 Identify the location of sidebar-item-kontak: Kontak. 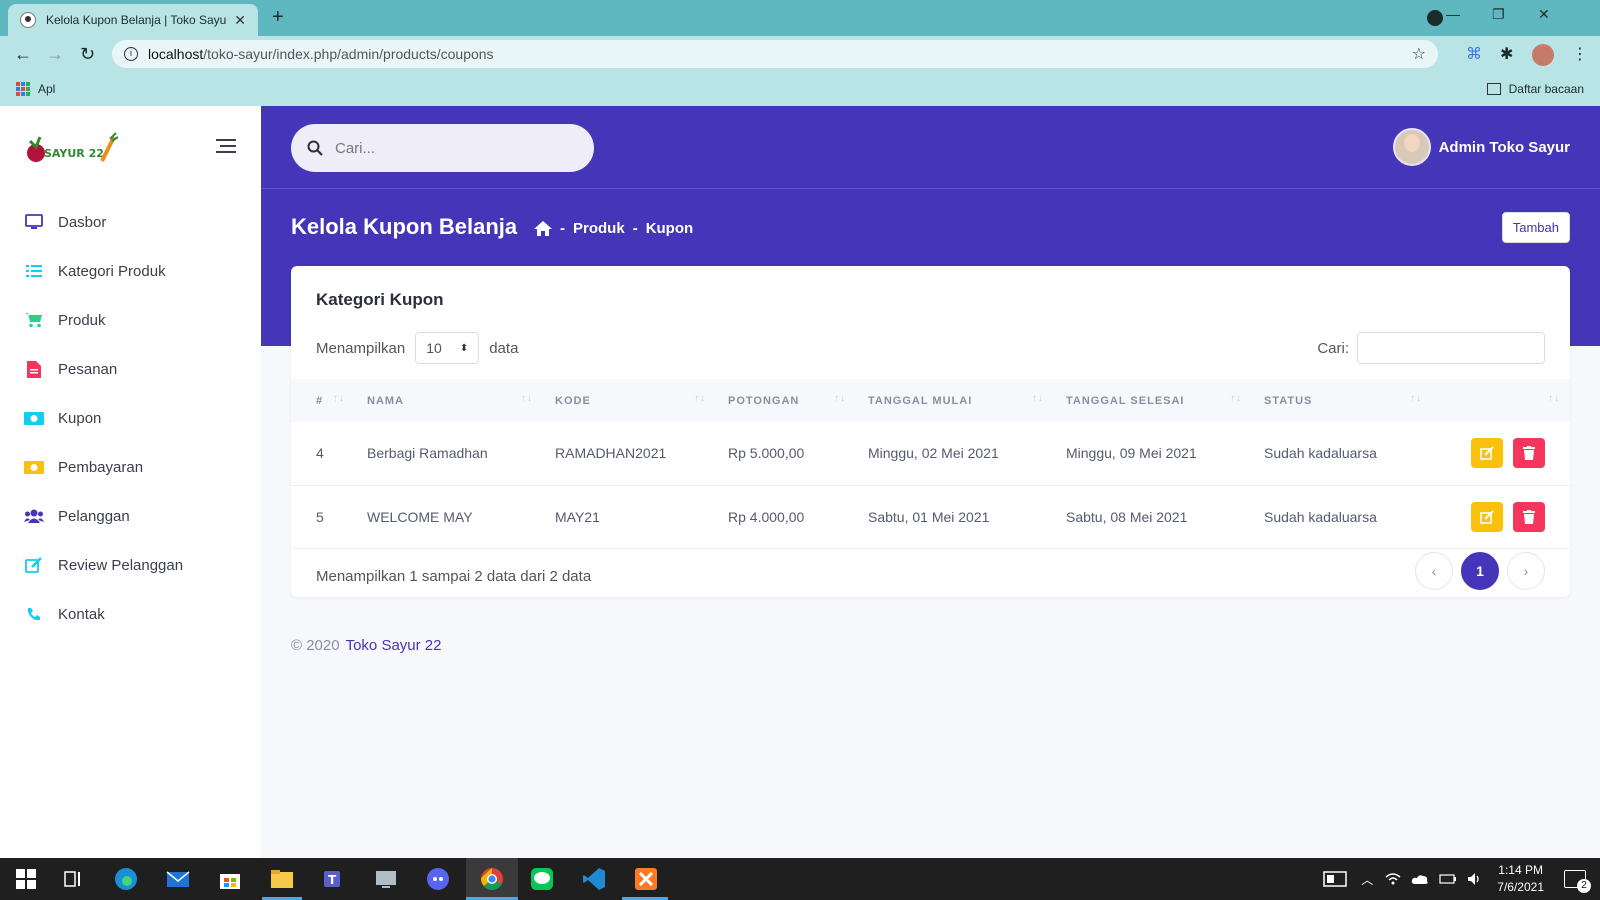
(64, 614).